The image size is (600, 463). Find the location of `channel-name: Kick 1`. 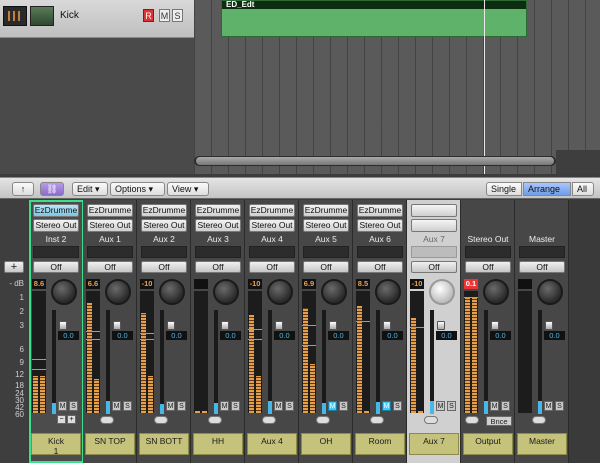

channel-name: Kick 1 is located at coordinates (56, 444).